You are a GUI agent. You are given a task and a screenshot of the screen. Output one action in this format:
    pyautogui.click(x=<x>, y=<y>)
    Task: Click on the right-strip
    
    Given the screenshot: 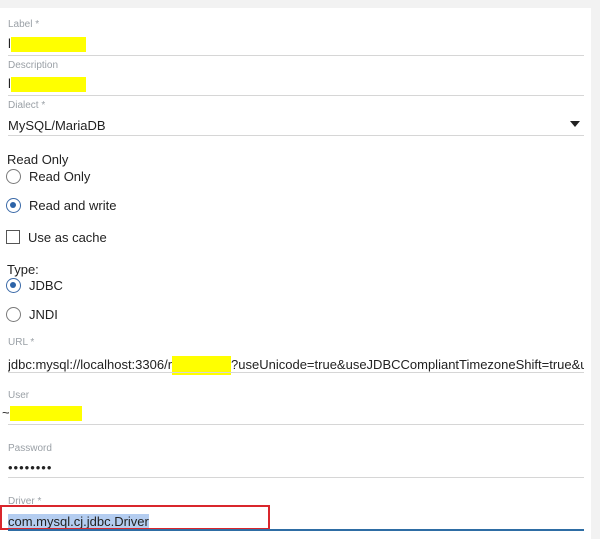 What is the action you would take?
    pyautogui.click(x=595, y=269)
    